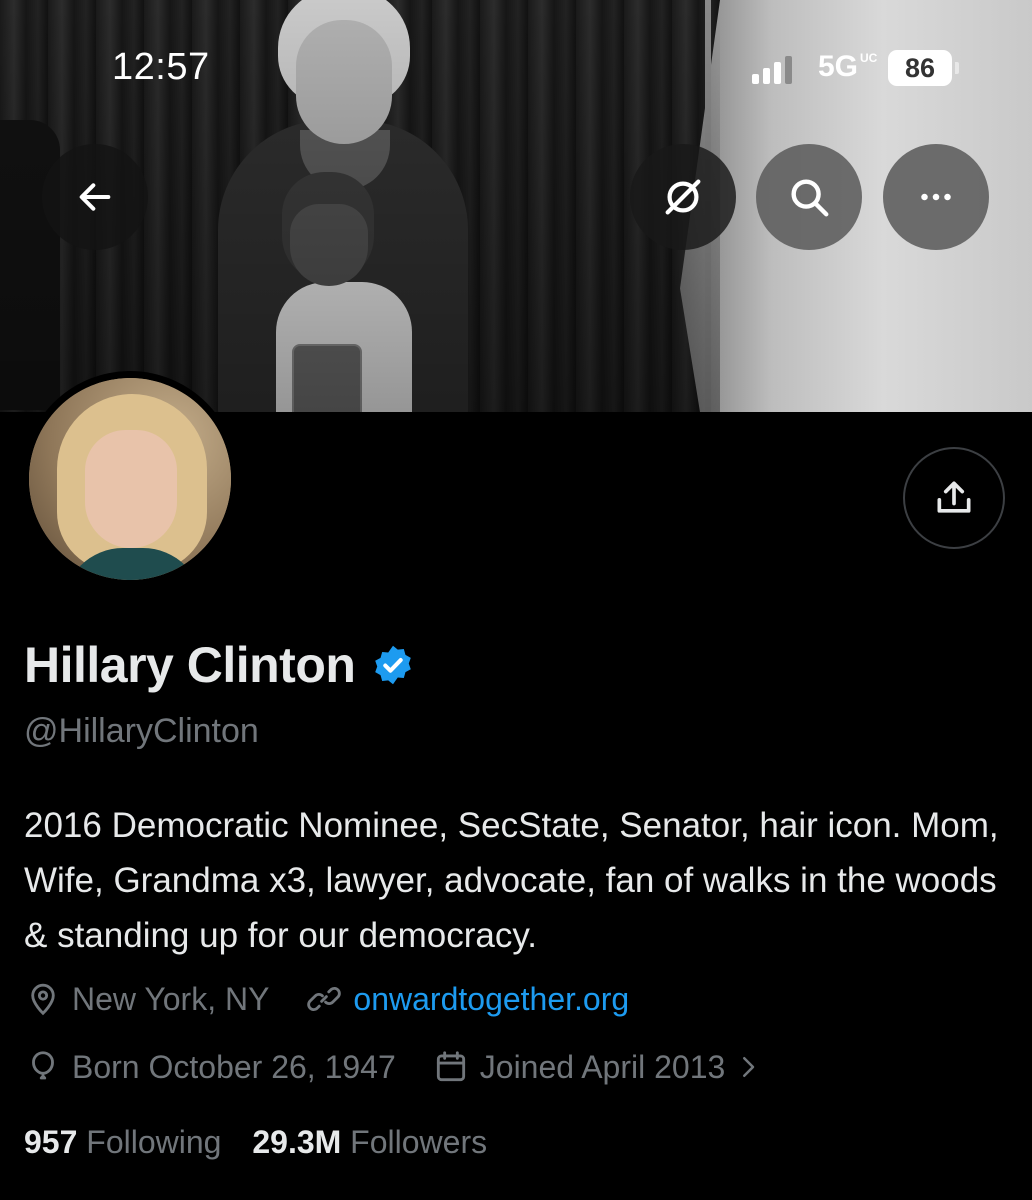 The width and height of the screenshot is (1032, 1200). What do you see at coordinates (419, 1142) in the screenshot?
I see `followers-label: Followers` at bounding box center [419, 1142].